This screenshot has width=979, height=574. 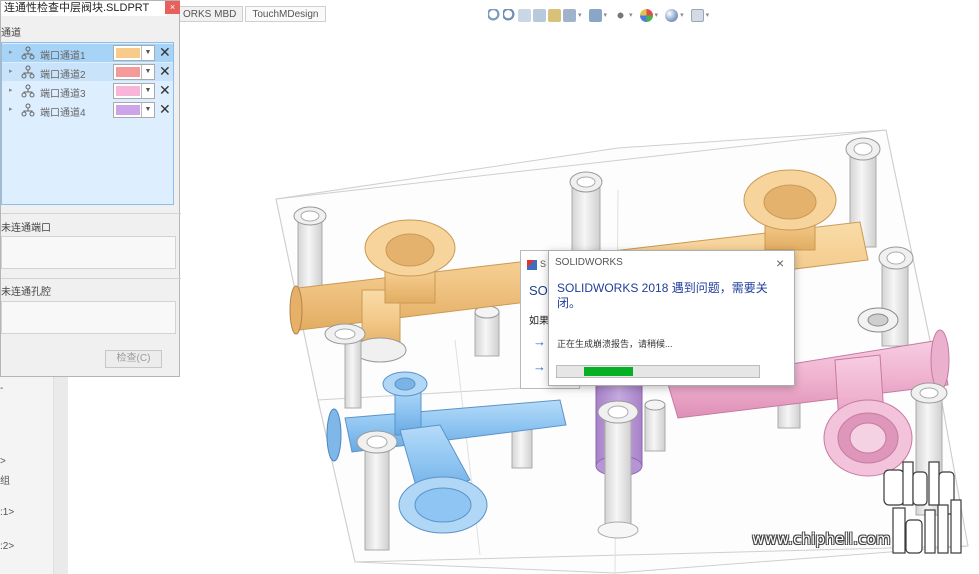 I want to click on view-toolbar: ▾ ▾ ▾ ▾ ▾ ▾, so click(x=601, y=15).